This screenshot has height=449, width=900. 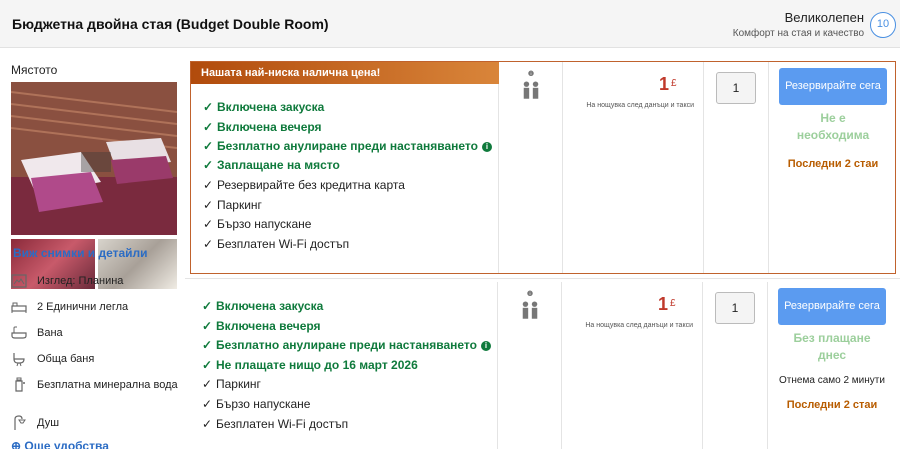 I want to click on room-photo-main, so click(x=94, y=158).